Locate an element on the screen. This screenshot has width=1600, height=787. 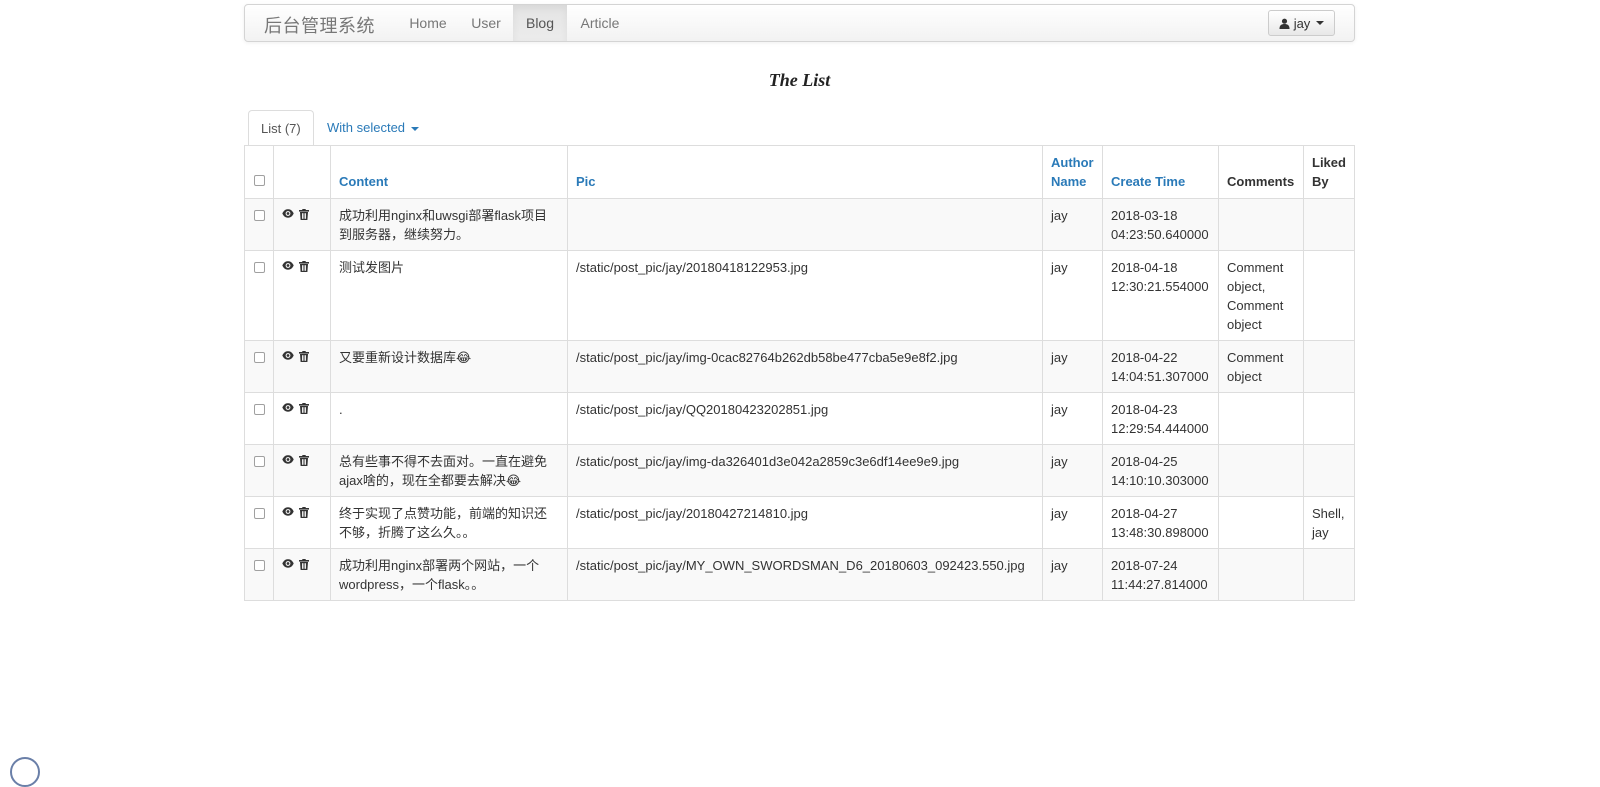
nav-item-article: Article is located at coordinates (600, 23).